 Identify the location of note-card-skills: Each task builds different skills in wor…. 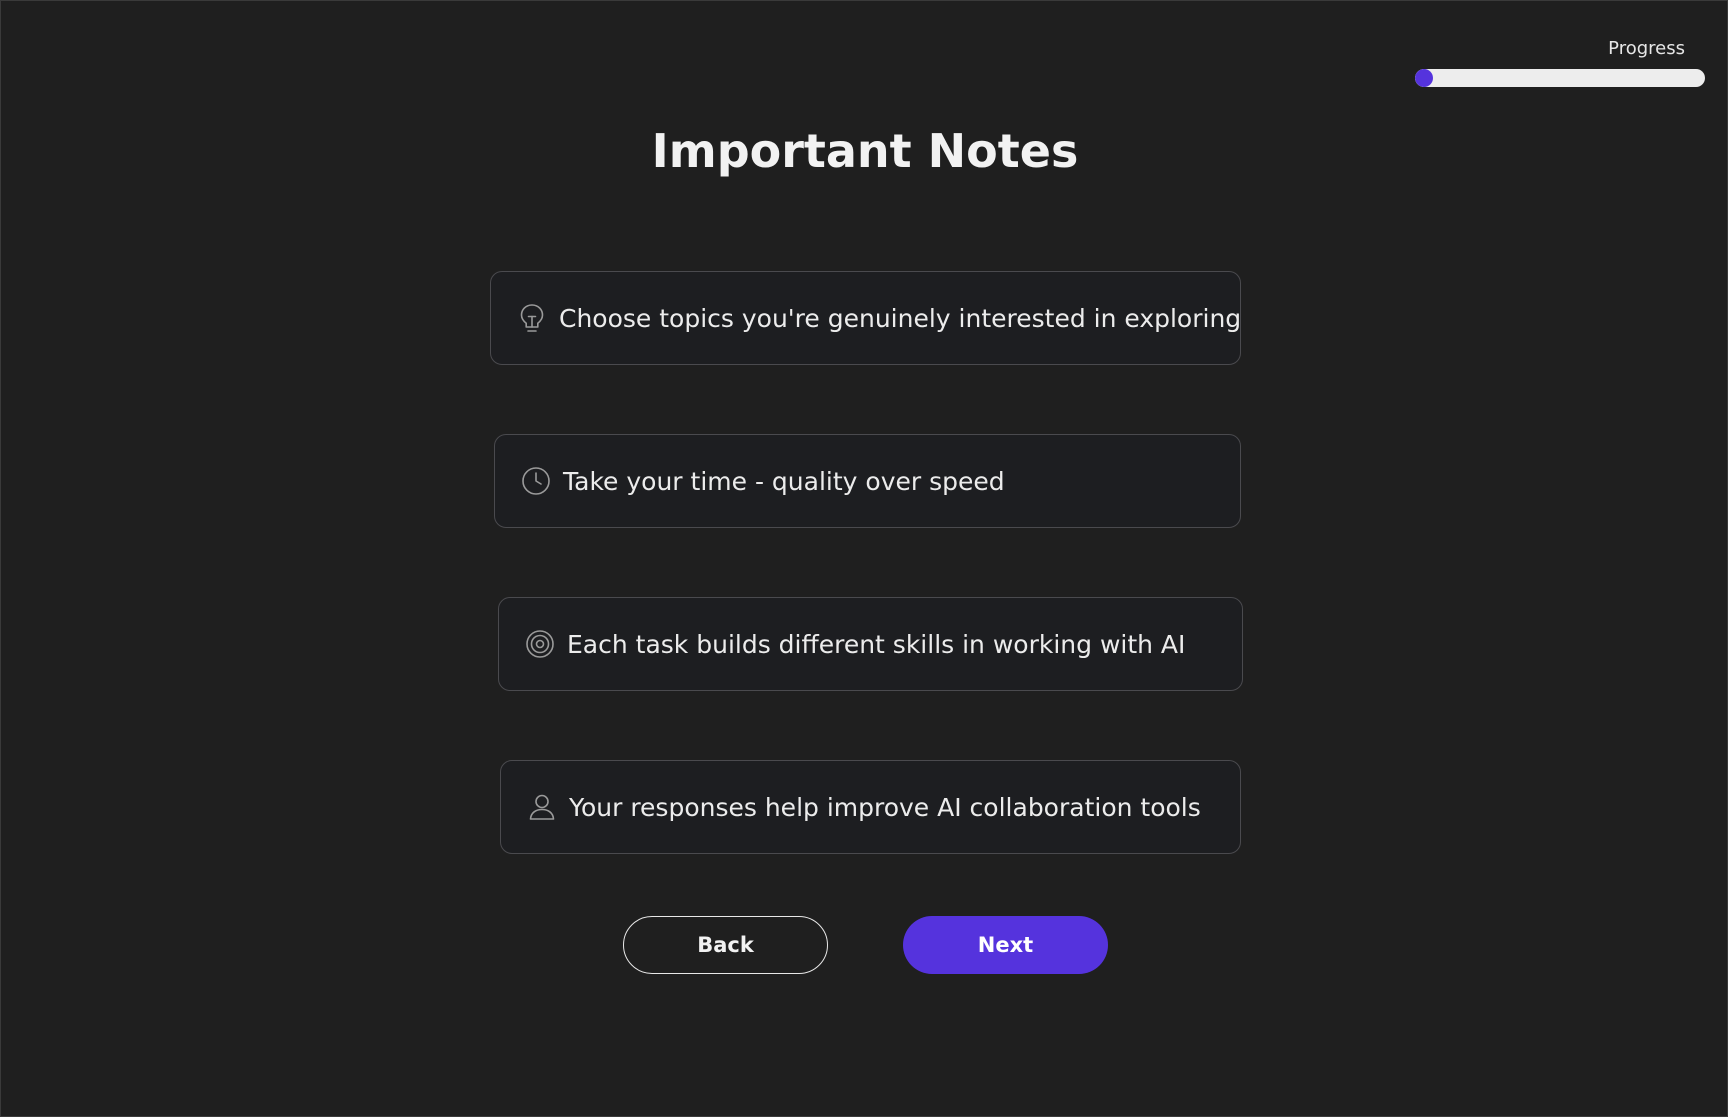
(870, 644).